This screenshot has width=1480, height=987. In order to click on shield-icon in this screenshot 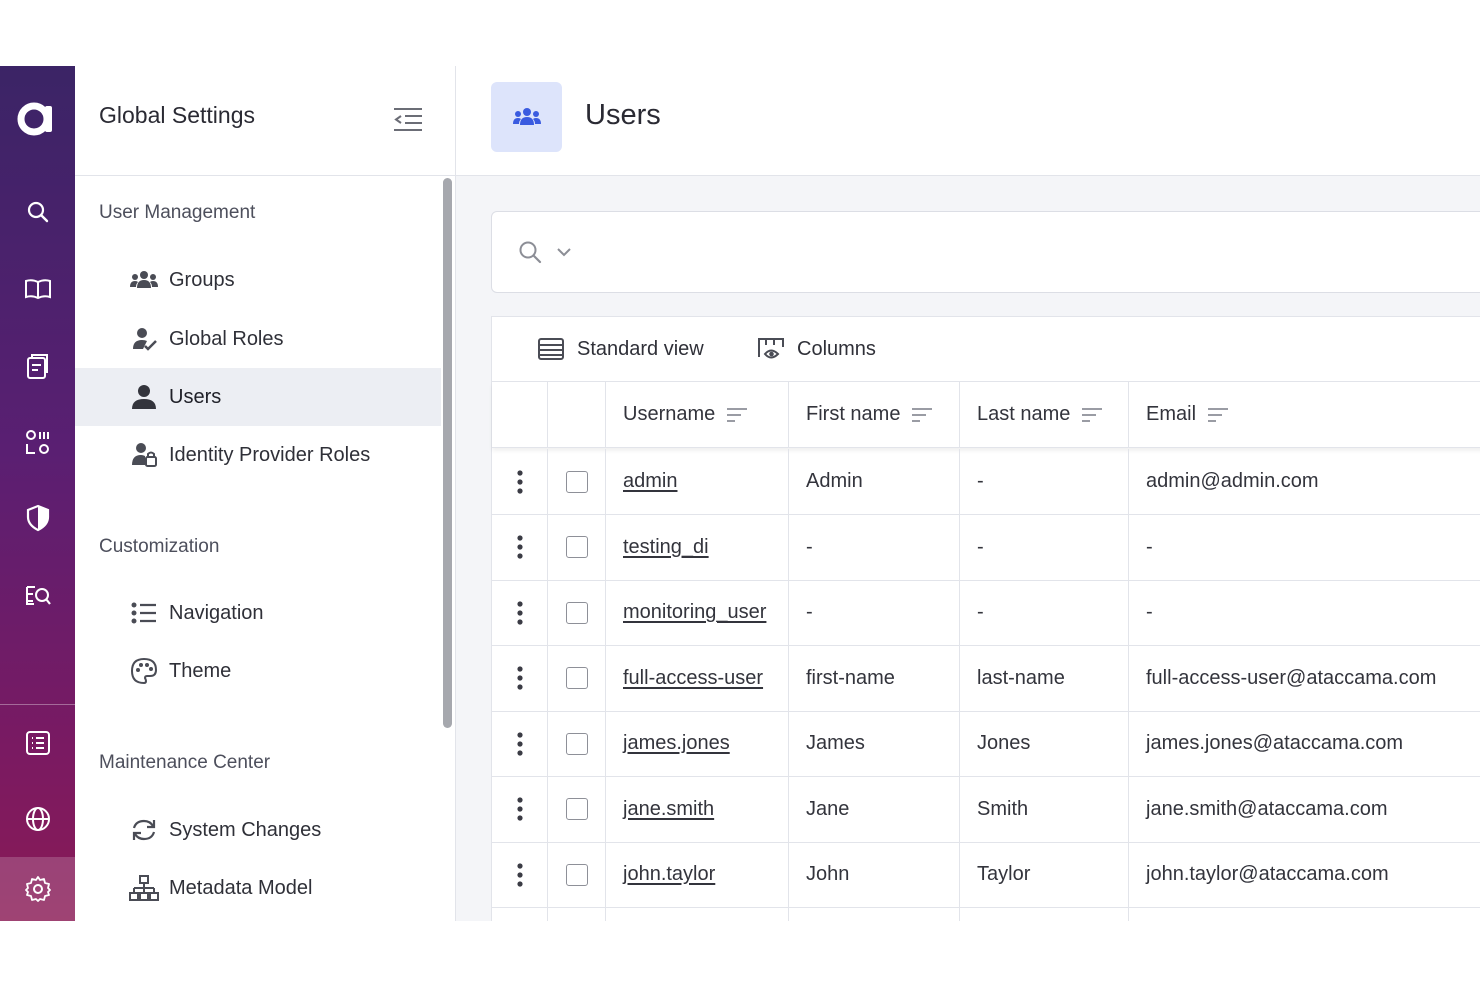, I will do `click(37, 518)`.